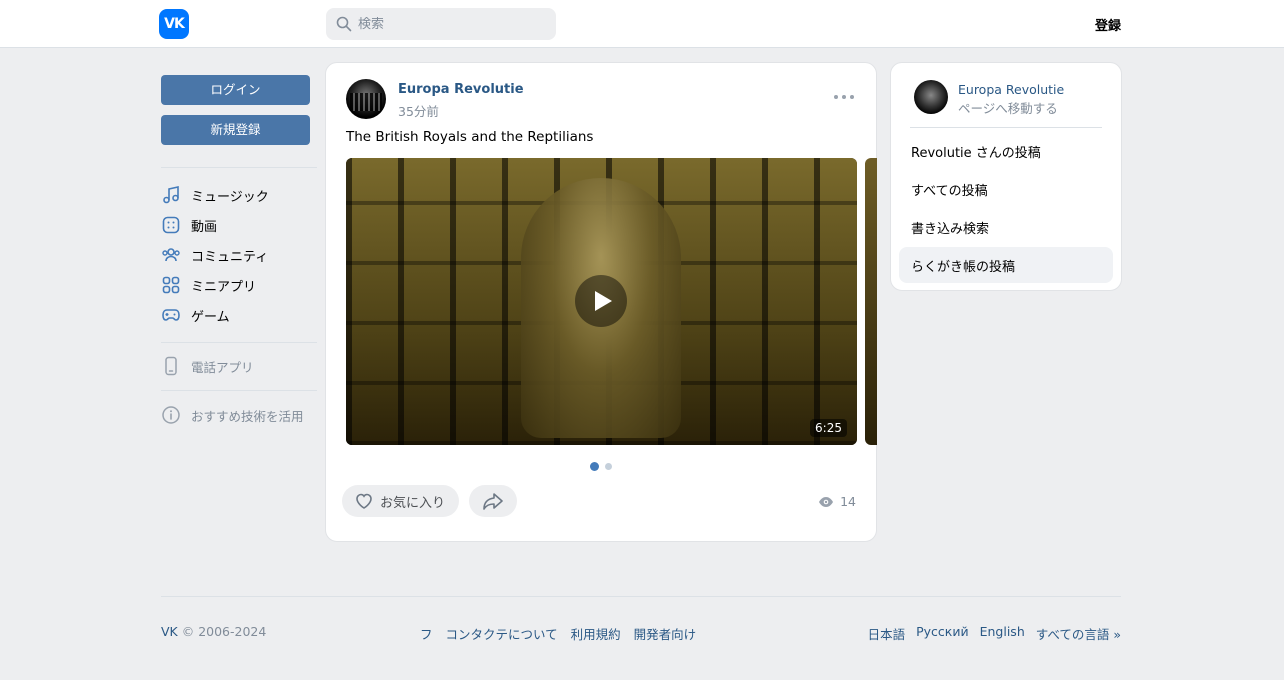 Image resolution: width=1284 pixels, height=680 pixels. I want to click on signup-button: 新規登録, so click(235, 130).